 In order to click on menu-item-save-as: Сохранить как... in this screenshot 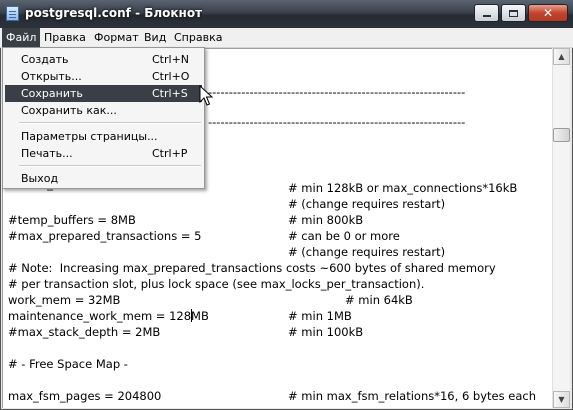, I will do `click(103, 110)`.